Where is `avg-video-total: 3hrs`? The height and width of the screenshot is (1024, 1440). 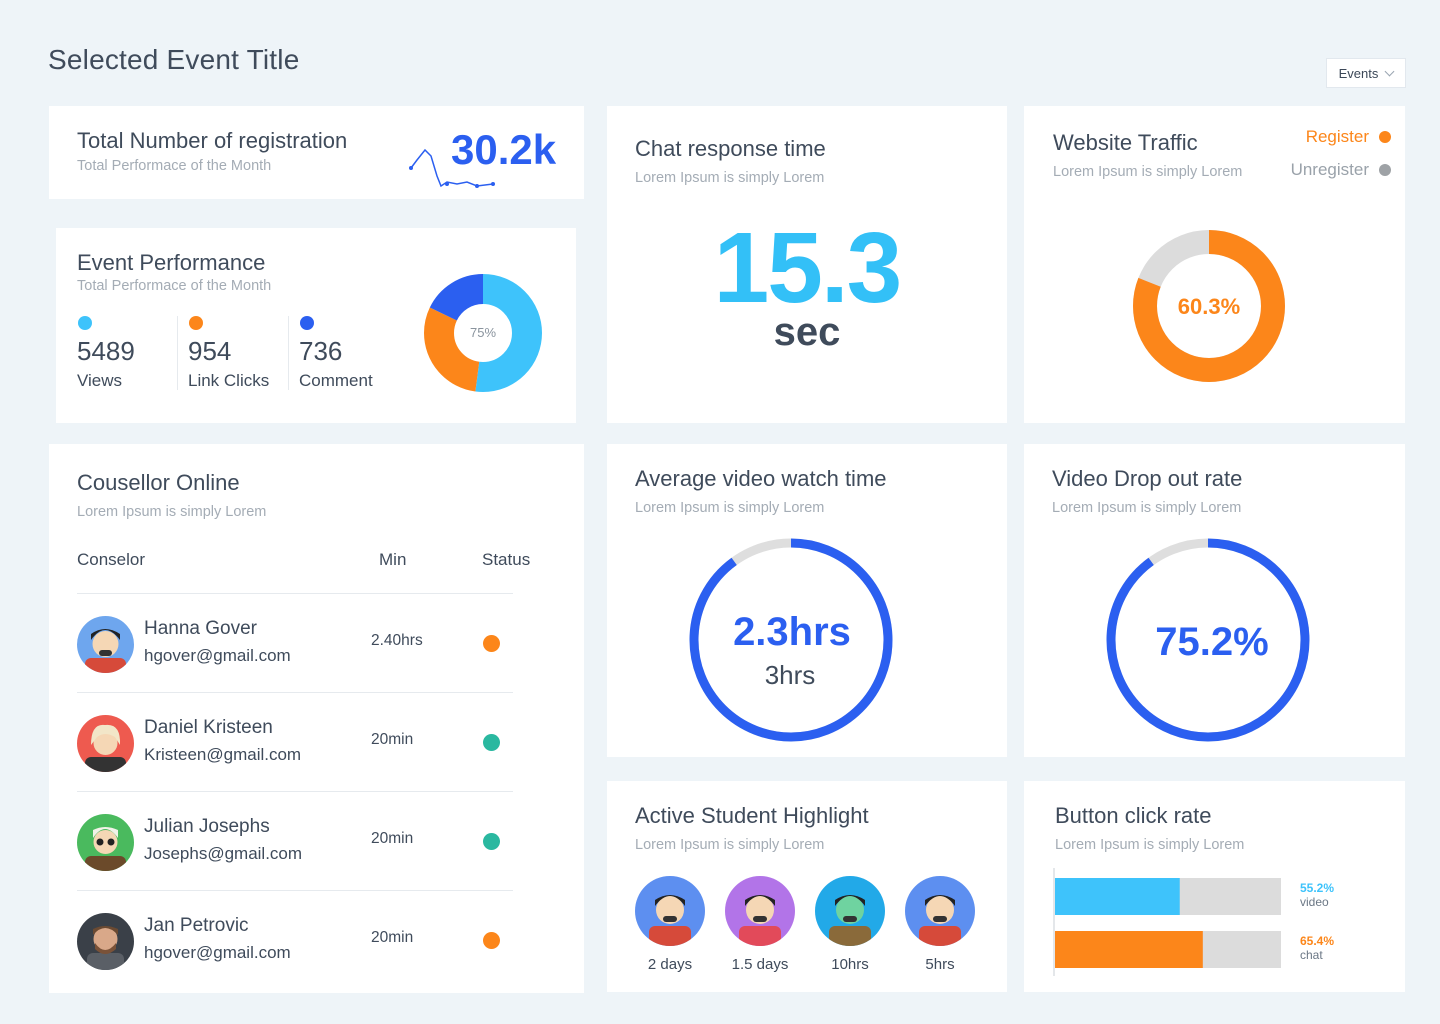 avg-video-total: 3hrs is located at coordinates (790, 675).